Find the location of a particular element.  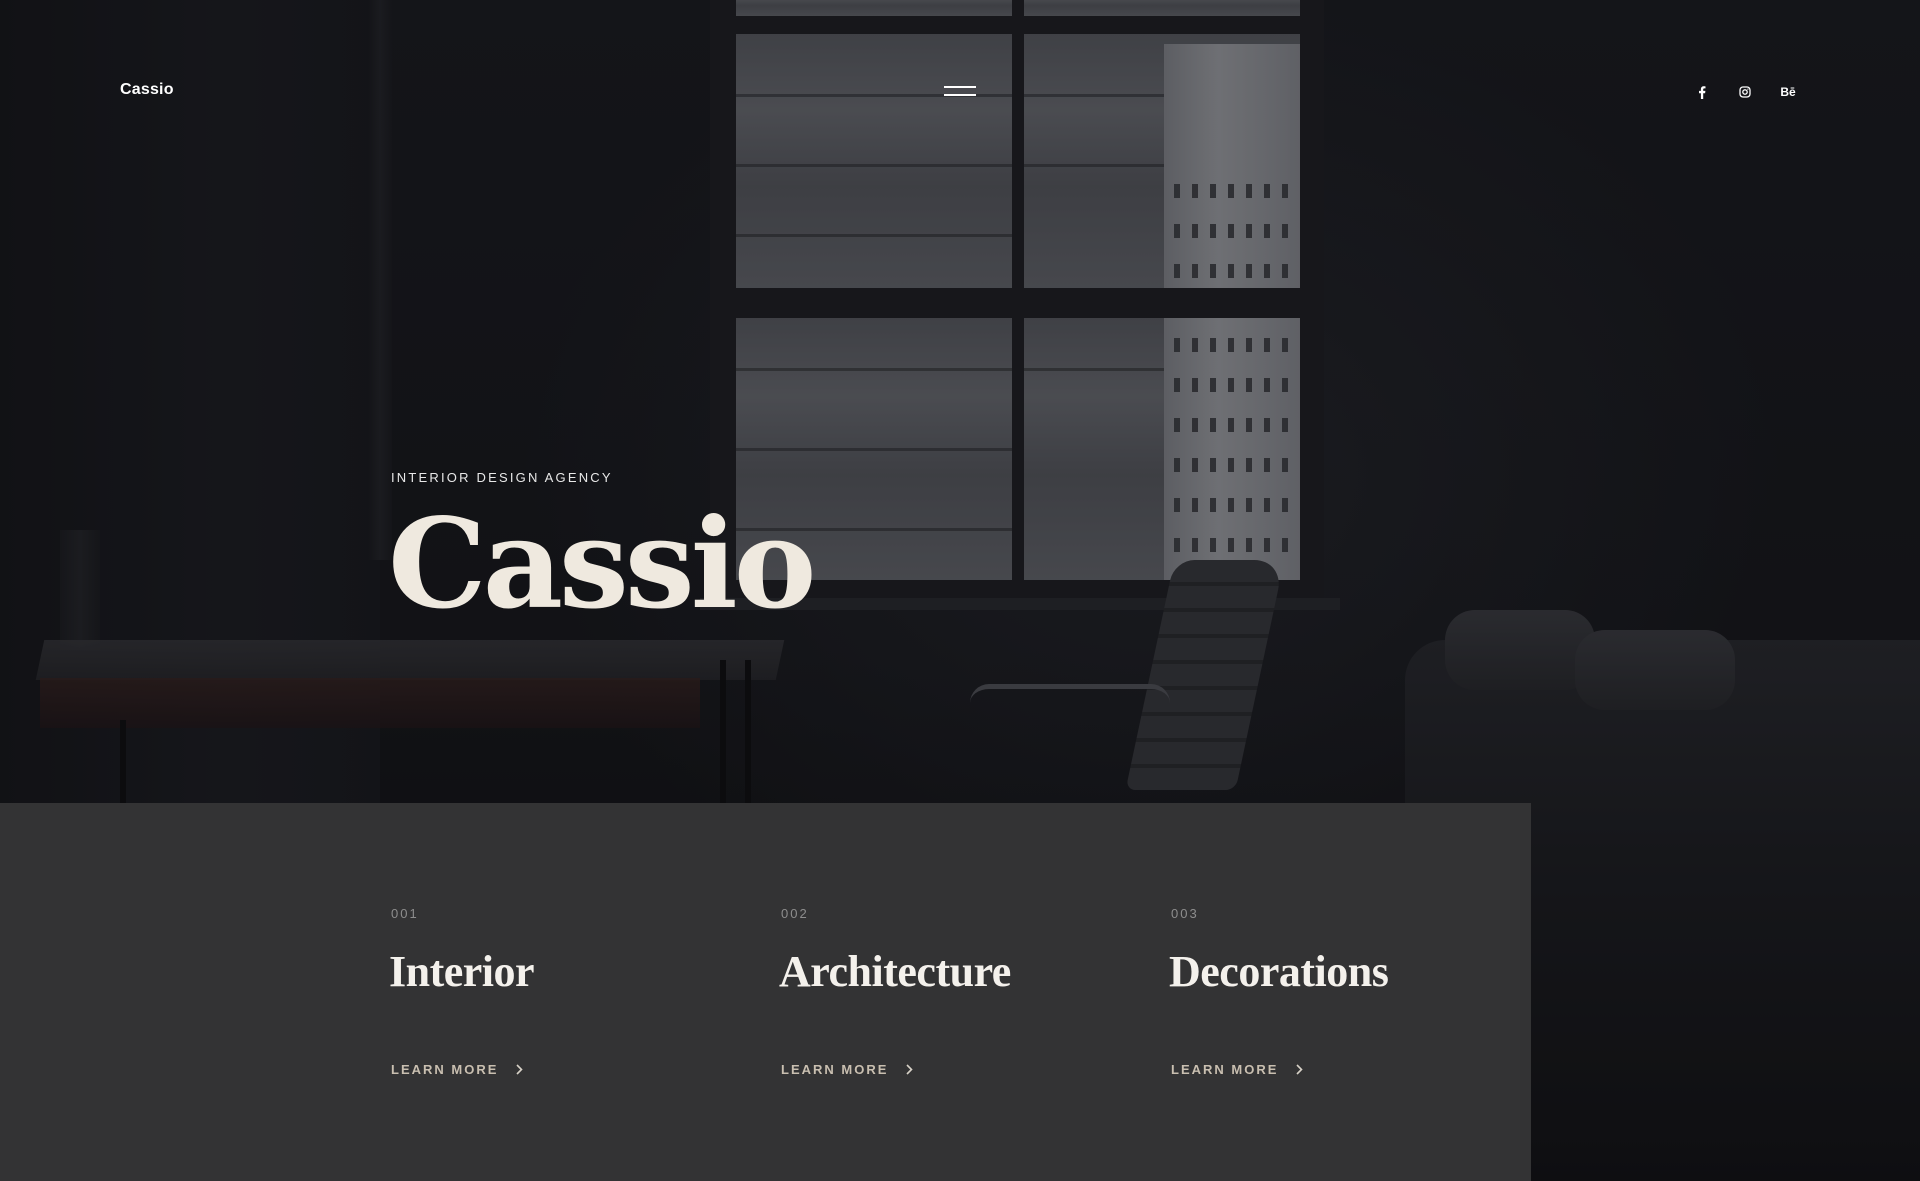

behance-icon: Bē is located at coordinates (1788, 92).